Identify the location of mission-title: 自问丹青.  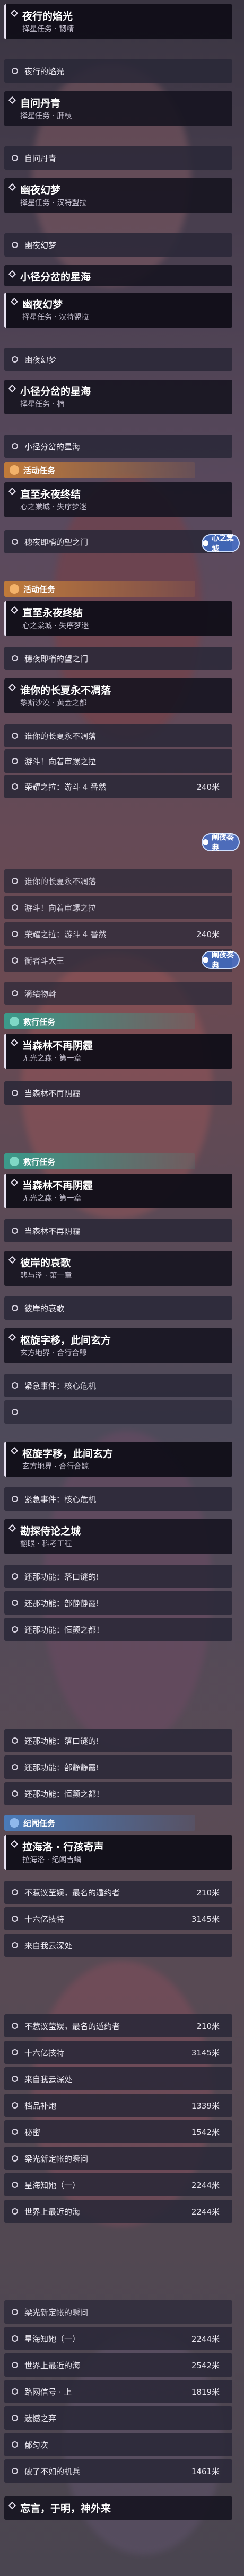
(41, 103).